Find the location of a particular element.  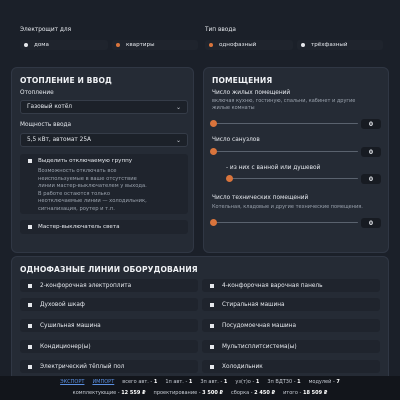

living-value: 0 is located at coordinates (371, 124).